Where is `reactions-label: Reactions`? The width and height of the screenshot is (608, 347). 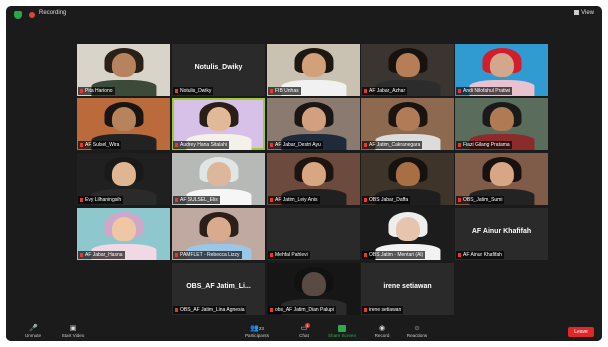 reactions-label: Reactions is located at coordinates (417, 335).